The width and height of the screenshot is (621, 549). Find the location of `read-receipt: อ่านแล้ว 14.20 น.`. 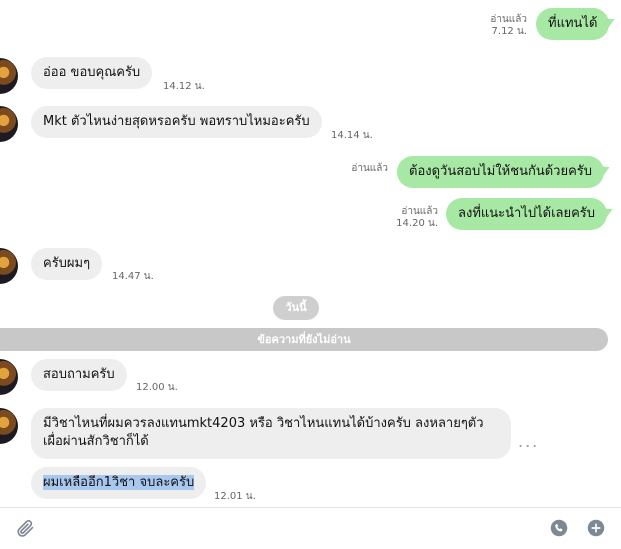

read-receipt: อ่านแล้ว 14.20 น. is located at coordinates (417, 217).